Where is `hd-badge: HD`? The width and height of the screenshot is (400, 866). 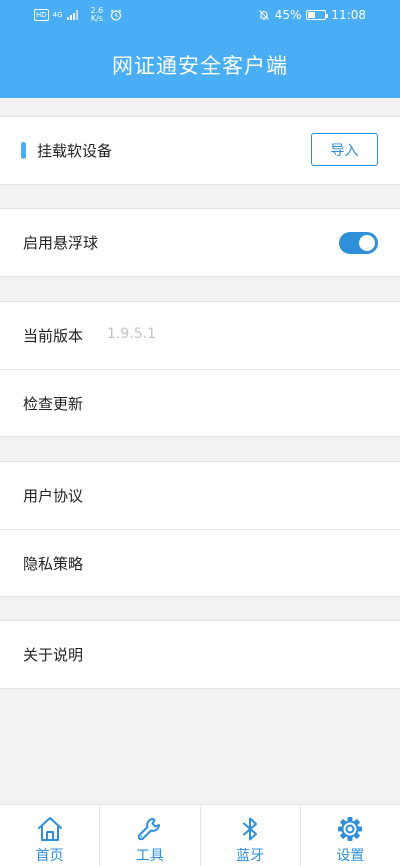
hd-badge: HD is located at coordinates (41, 15).